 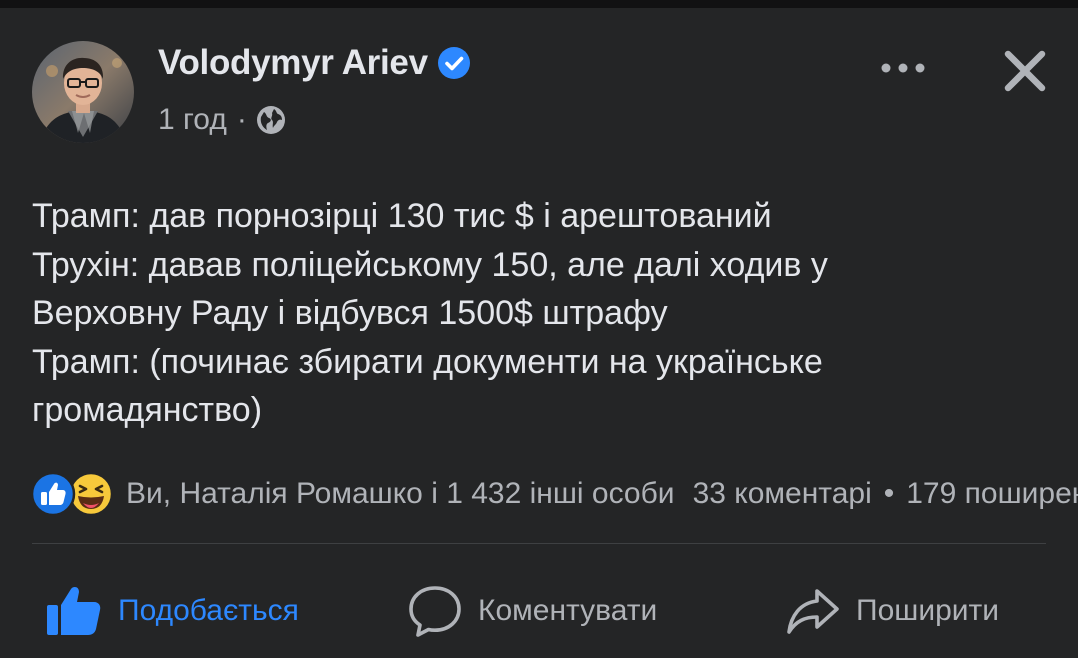 I want to click on share-button: Поширити, so click(x=892, y=611).